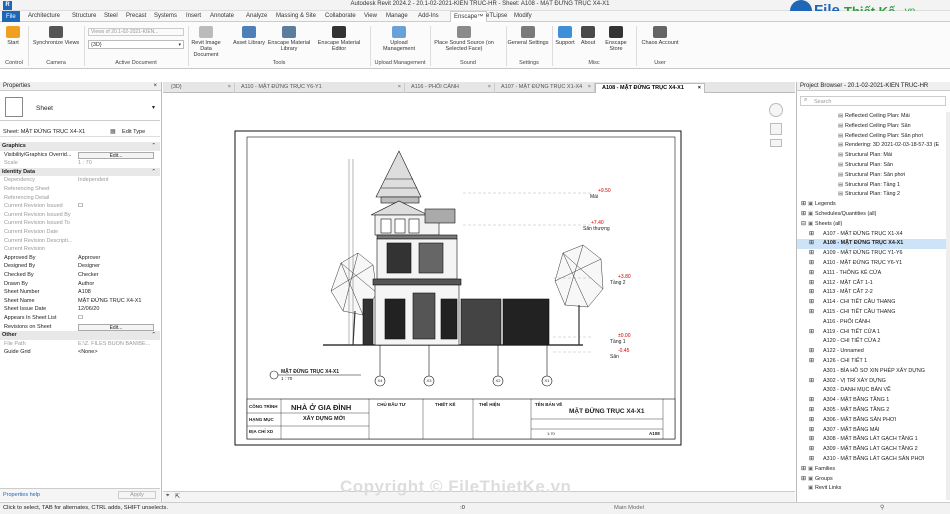 This screenshot has width=950, height=514. Describe the element at coordinates (88, 352) in the screenshot. I see `property-value: <None>` at that location.